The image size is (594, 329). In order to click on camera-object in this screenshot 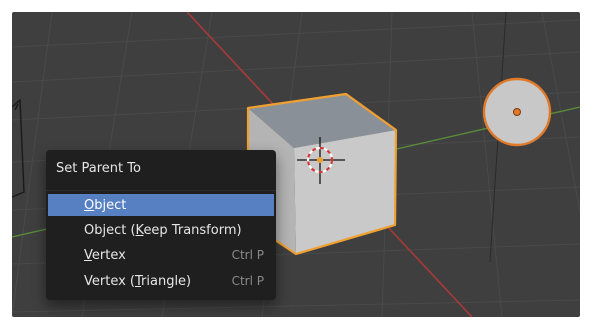, I will do `click(18, 148)`.